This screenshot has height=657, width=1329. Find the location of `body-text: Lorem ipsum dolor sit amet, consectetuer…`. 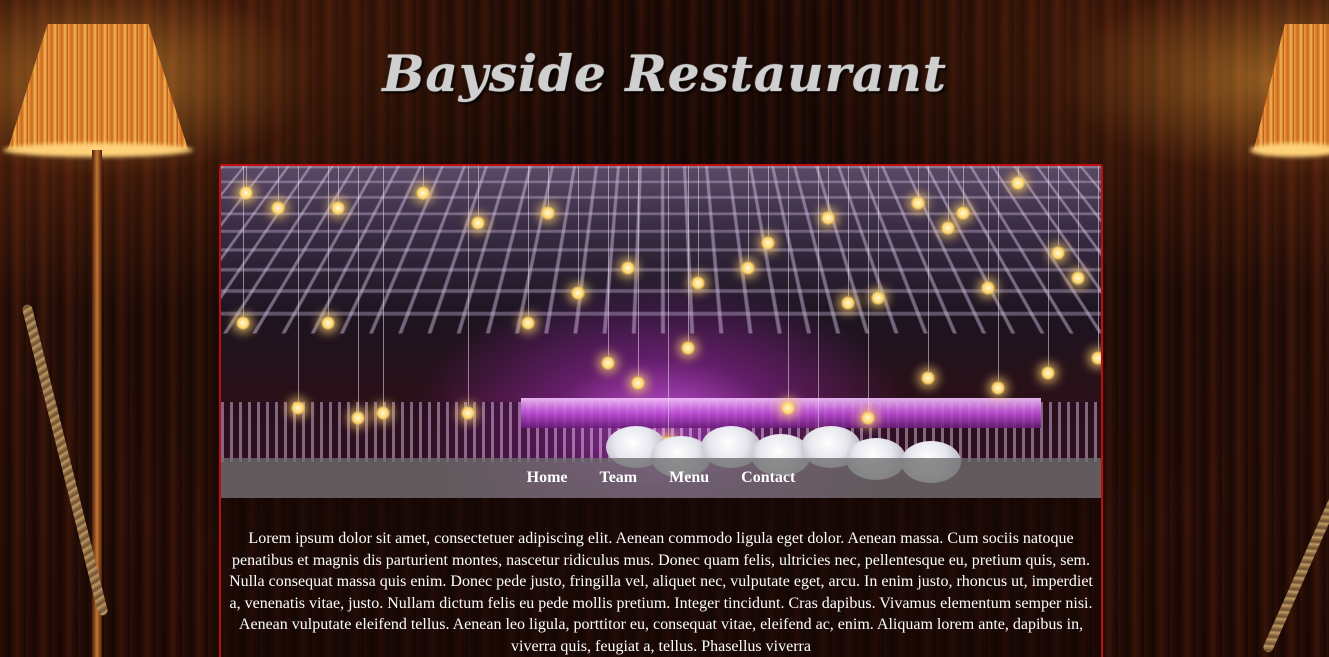

body-text: Lorem ipsum dolor sit amet, consectetuer… is located at coordinates (661, 592).